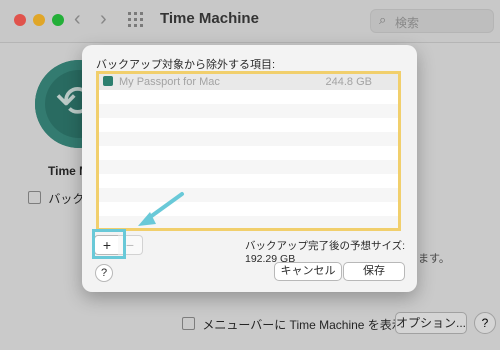 The image size is (500, 350). I want to click on cancel-button: キャンセル, so click(308, 271).